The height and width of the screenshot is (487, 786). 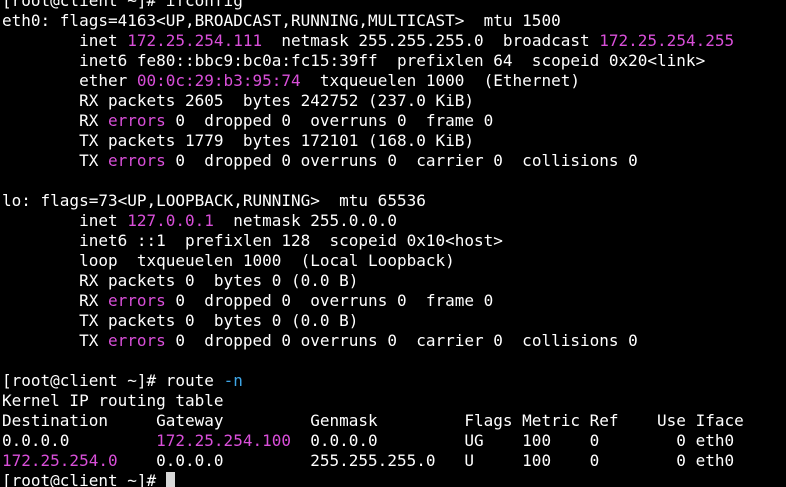 What do you see at coordinates (113, 400) in the screenshot?
I see `terminal-text: Kernel IP routing table` at bounding box center [113, 400].